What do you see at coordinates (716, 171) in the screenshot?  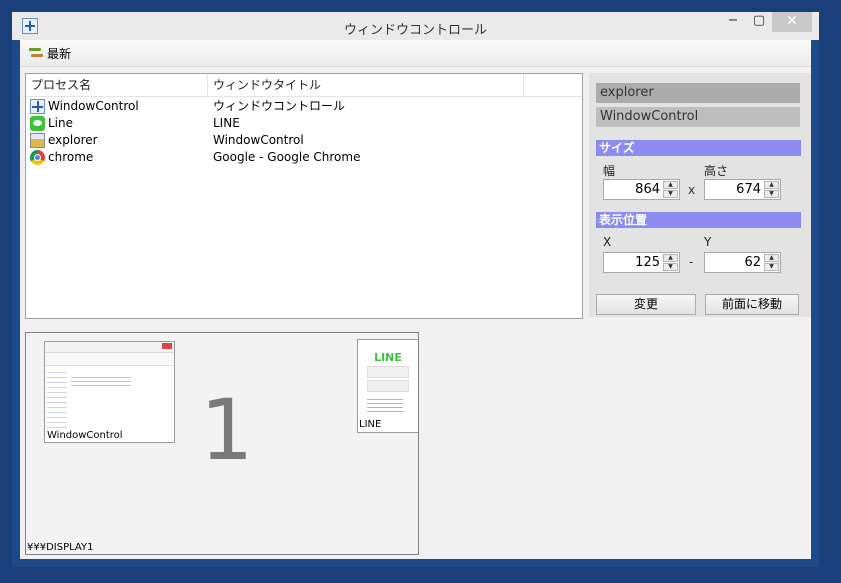 I see `height-label: 高さ` at bounding box center [716, 171].